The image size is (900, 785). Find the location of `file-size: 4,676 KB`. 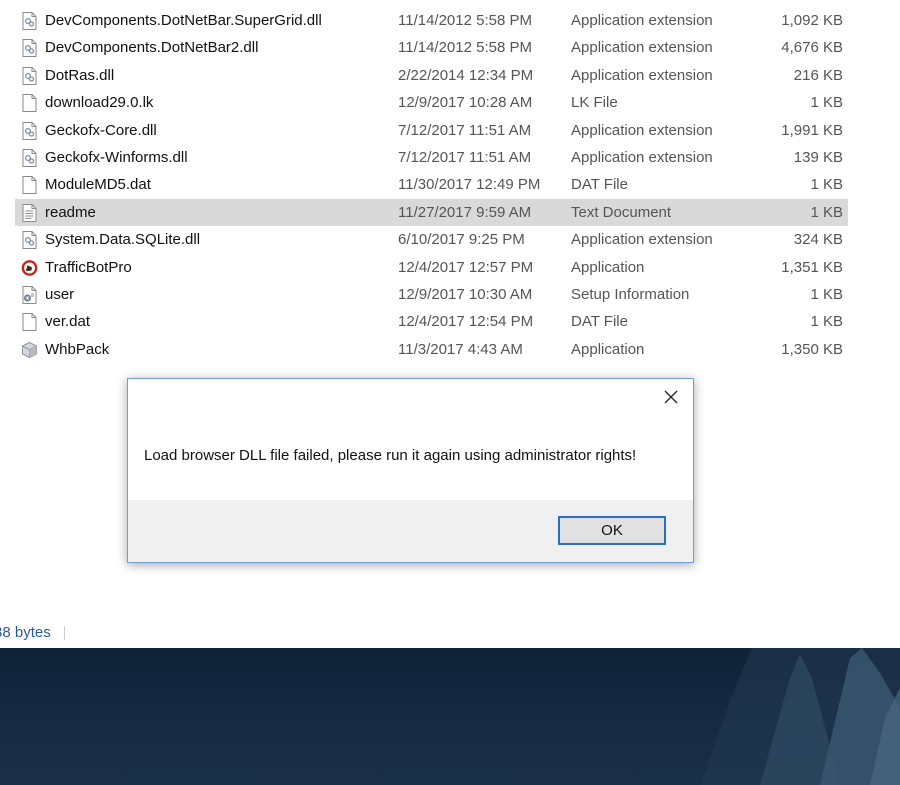

file-size: 4,676 KB is located at coordinates (812, 48).